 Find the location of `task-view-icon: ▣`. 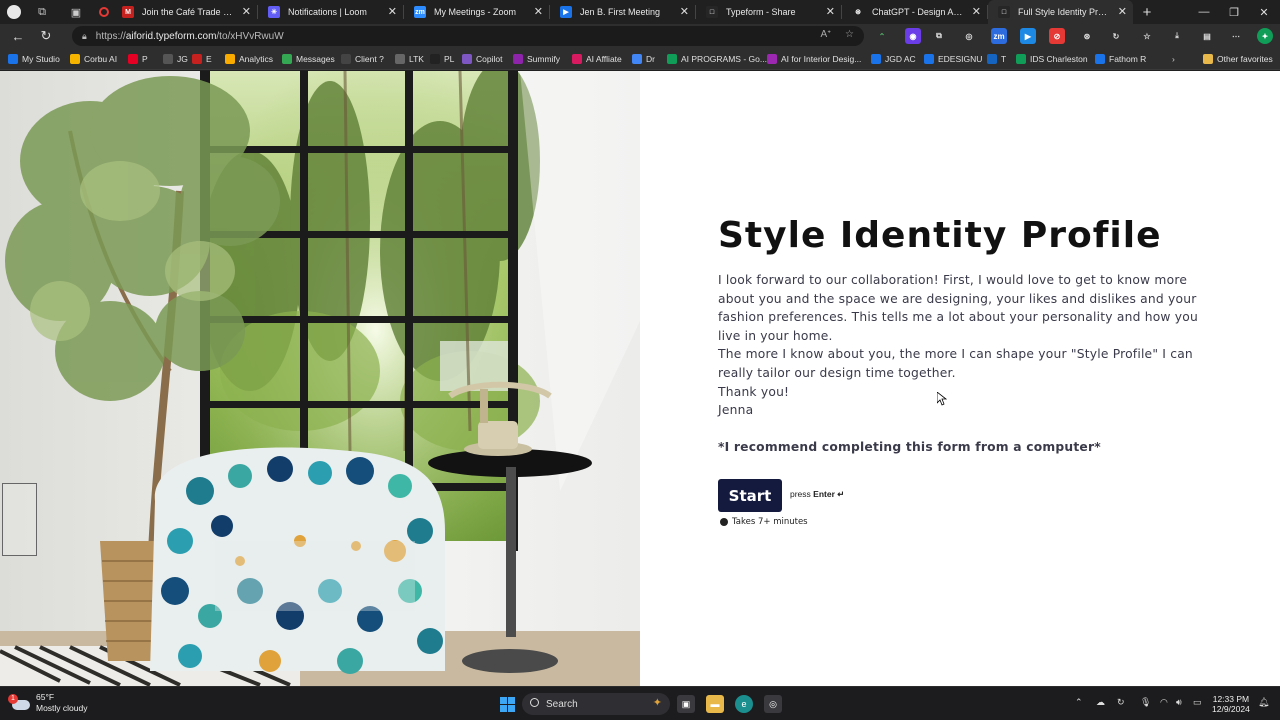

task-view-icon: ▣ is located at coordinates (686, 704).